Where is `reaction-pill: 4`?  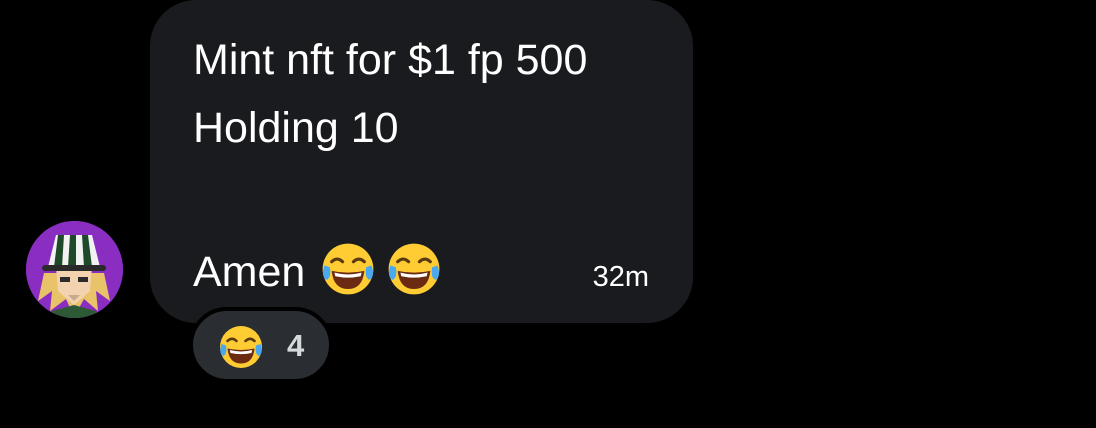
reaction-pill: 4 is located at coordinates (261, 345).